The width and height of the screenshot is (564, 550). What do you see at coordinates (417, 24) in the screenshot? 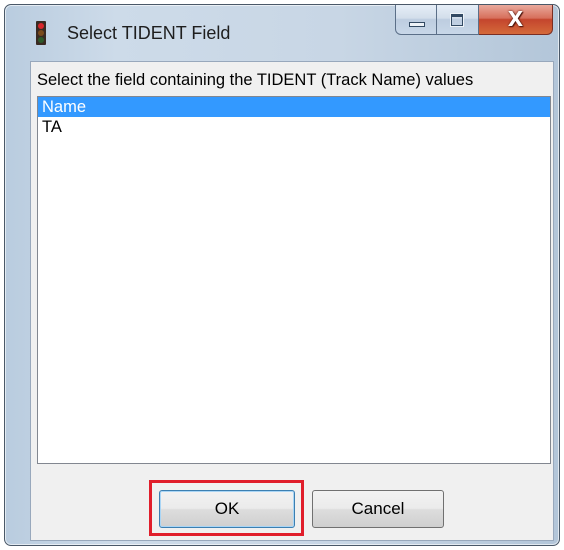
I see `minimize-icon` at bounding box center [417, 24].